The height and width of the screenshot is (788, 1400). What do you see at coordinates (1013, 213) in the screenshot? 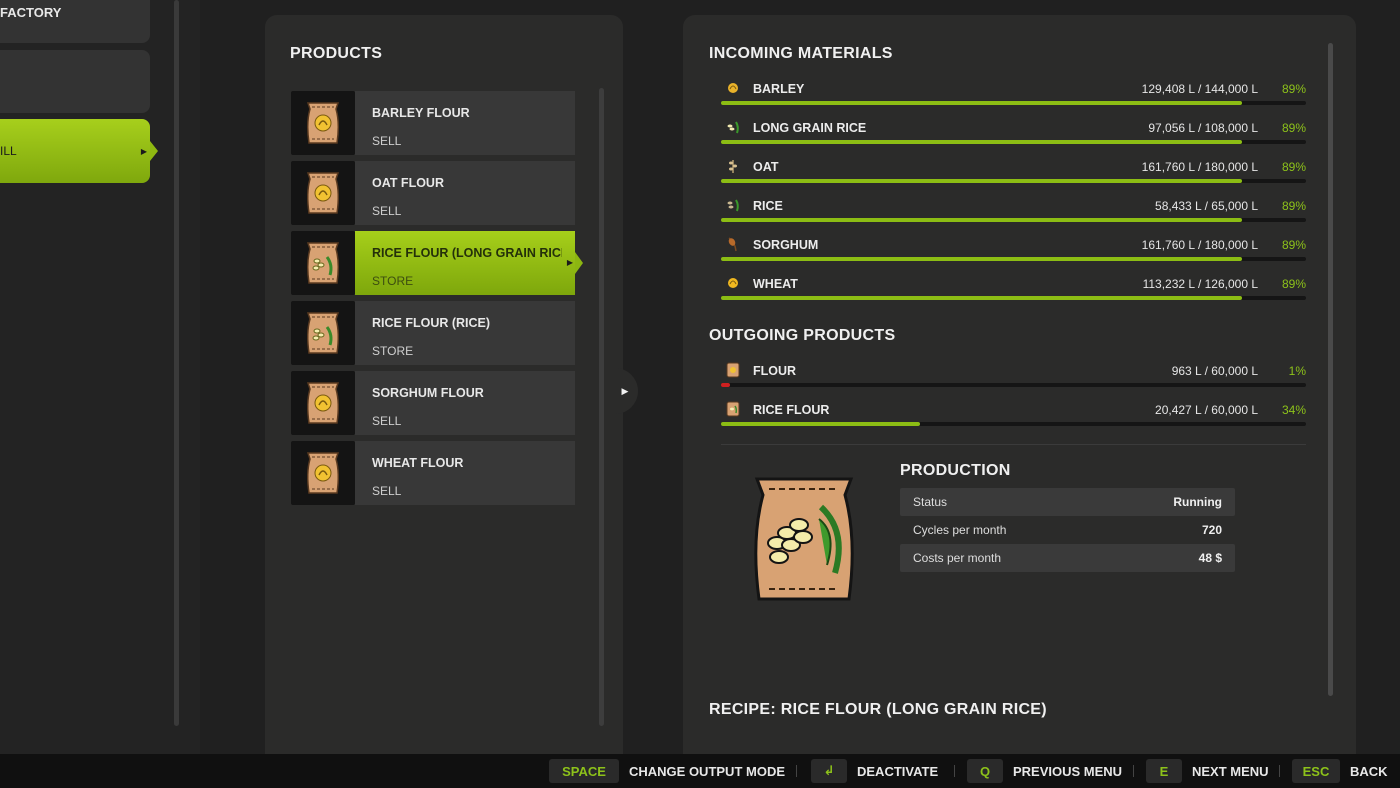
I see `material-row-rice: RICE 58,433 L / 65,000 L 89%` at bounding box center [1013, 213].